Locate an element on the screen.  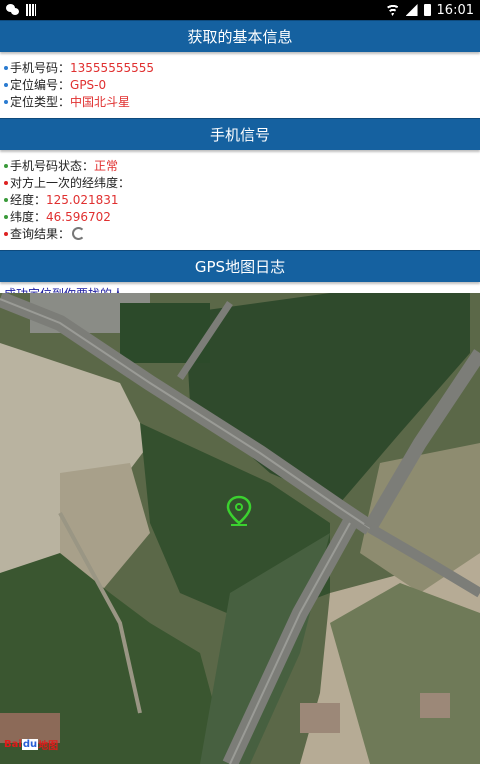
longitude-row: 经度： 125.021831 is located at coordinates (242, 199).